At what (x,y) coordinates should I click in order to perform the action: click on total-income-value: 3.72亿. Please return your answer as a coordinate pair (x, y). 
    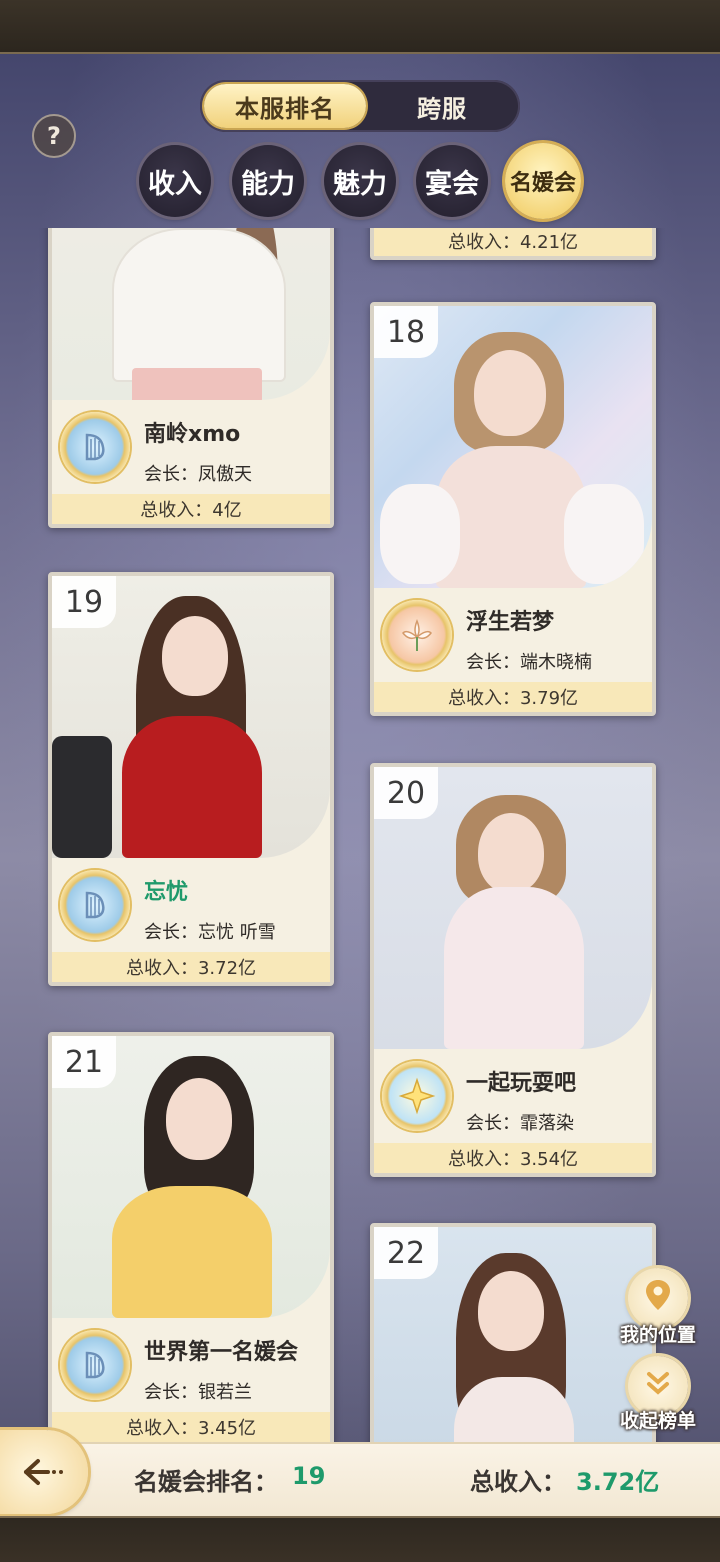
    Looking at the image, I should click on (618, 1482).